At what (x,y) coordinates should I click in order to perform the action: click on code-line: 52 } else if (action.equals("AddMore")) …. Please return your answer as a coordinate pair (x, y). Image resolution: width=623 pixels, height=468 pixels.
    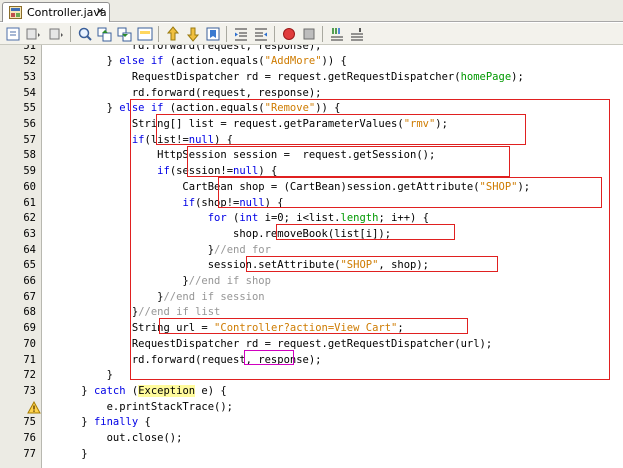
    Looking at the image, I should click on (311, 62).